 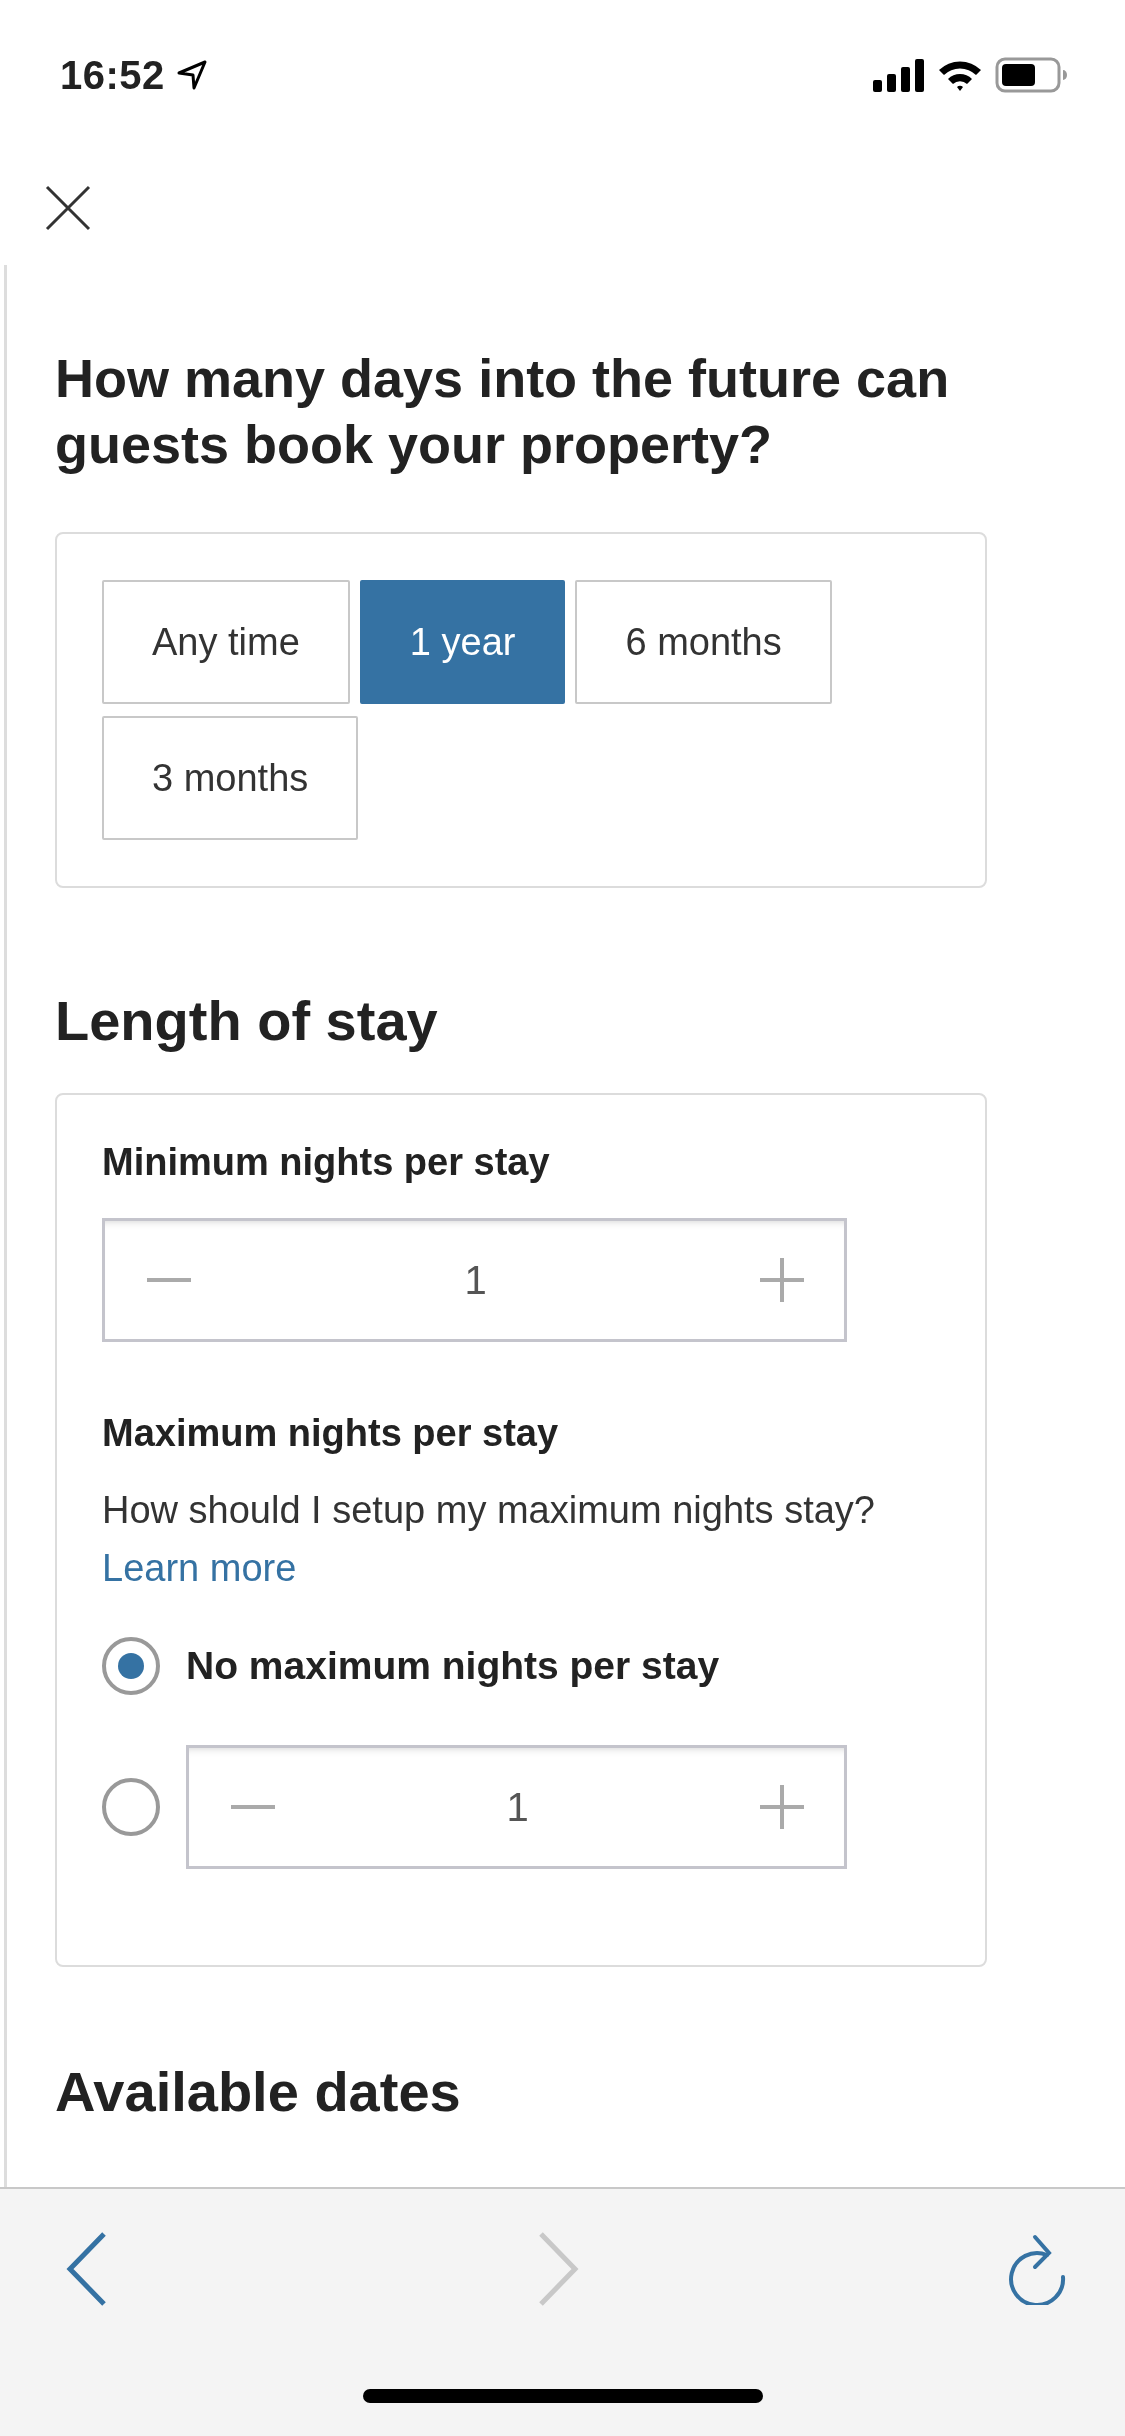 What do you see at coordinates (503, 411) in the screenshot?
I see `page-title: How many days into the future can guests book your property?` at bounding box center [503, 411].